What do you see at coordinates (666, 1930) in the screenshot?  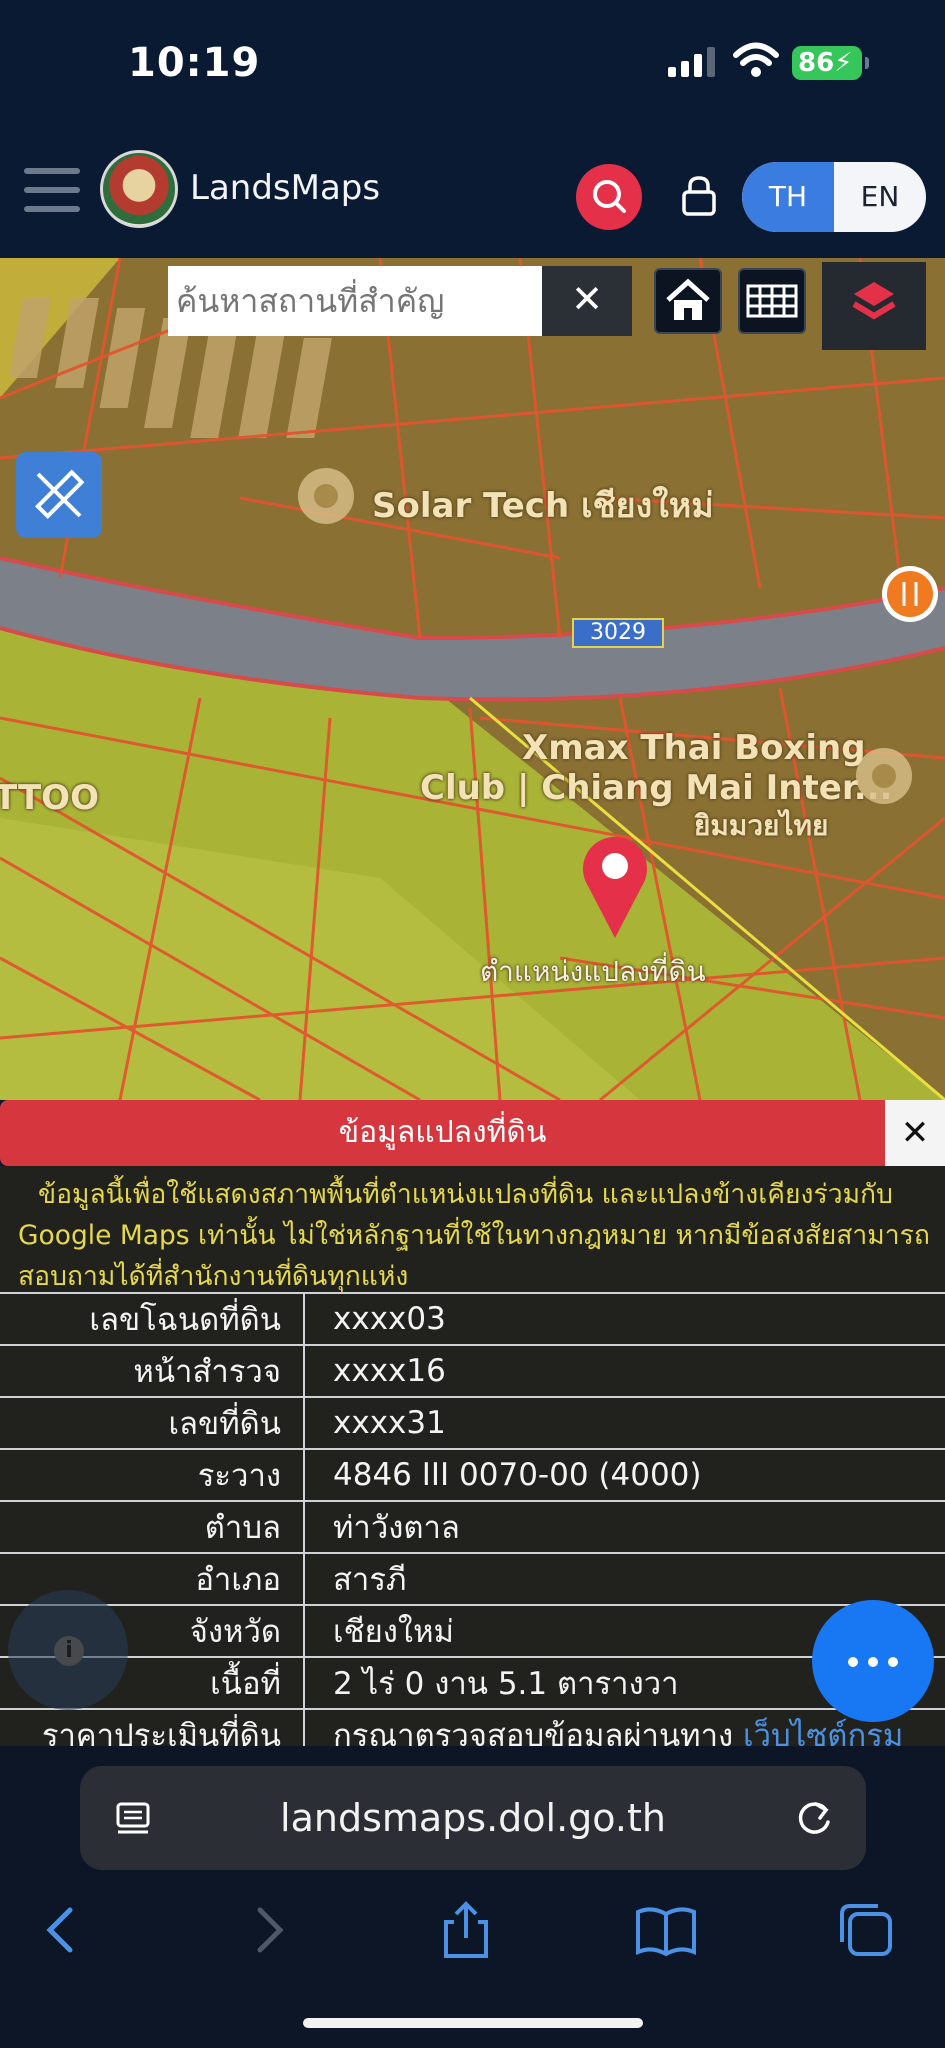 I see `bookmarks-icon` at bounding box center [666, 1930].